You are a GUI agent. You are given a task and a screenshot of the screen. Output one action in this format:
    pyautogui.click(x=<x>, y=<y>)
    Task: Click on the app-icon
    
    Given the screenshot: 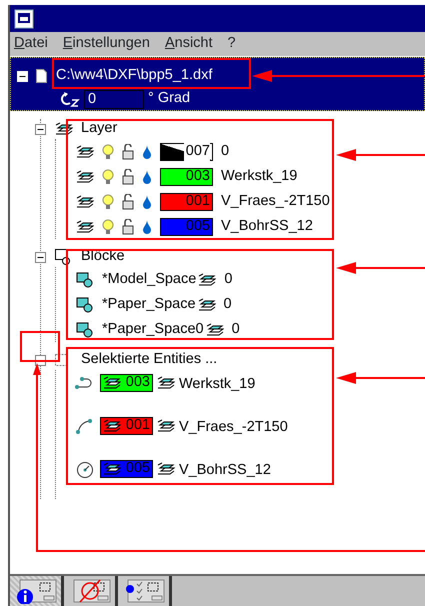 What is the action you would take?
    pyautogui.click(x=24, y=18)
    